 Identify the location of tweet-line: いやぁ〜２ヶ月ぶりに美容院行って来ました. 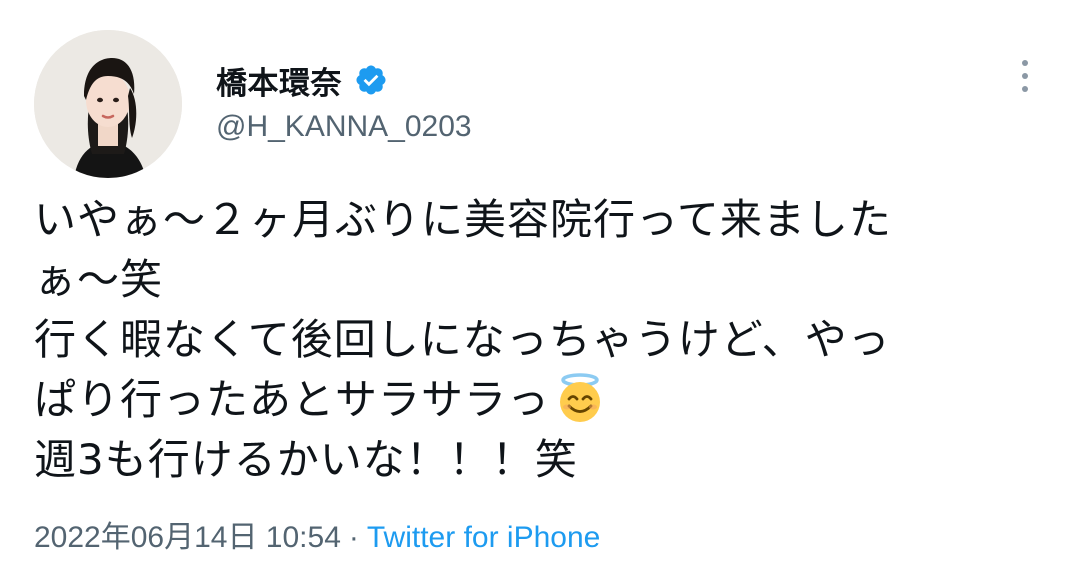
(463, 219).